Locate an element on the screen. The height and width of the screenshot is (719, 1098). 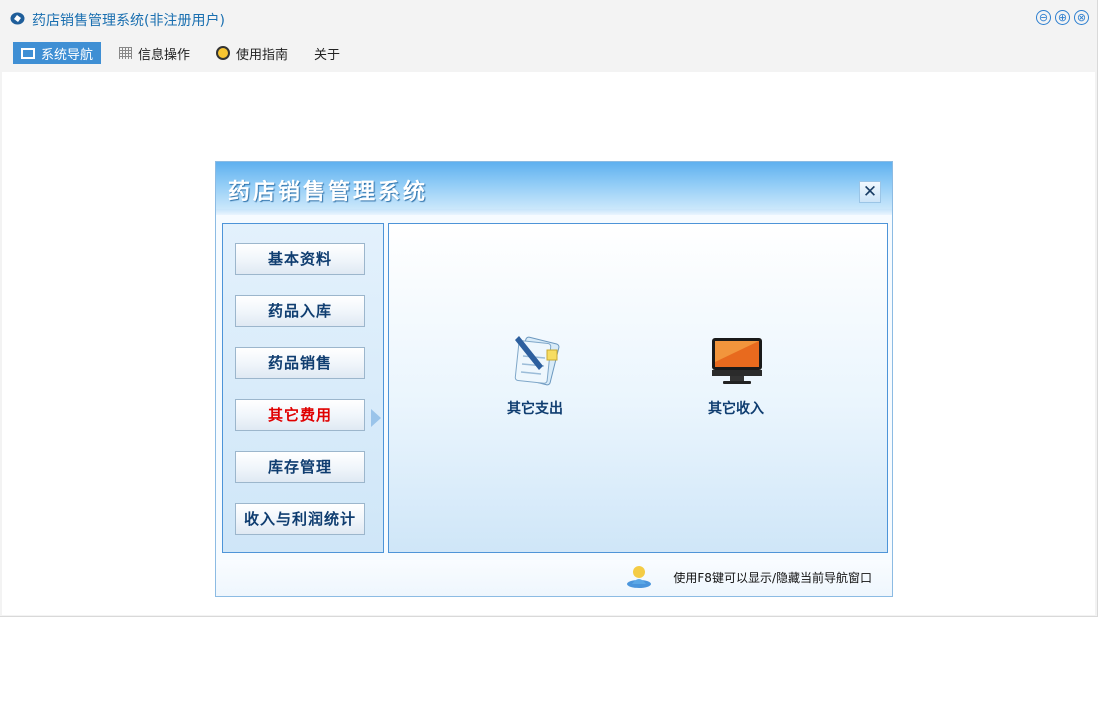
maximize-icon: ⊕ is located at coordinates (1062, 17).